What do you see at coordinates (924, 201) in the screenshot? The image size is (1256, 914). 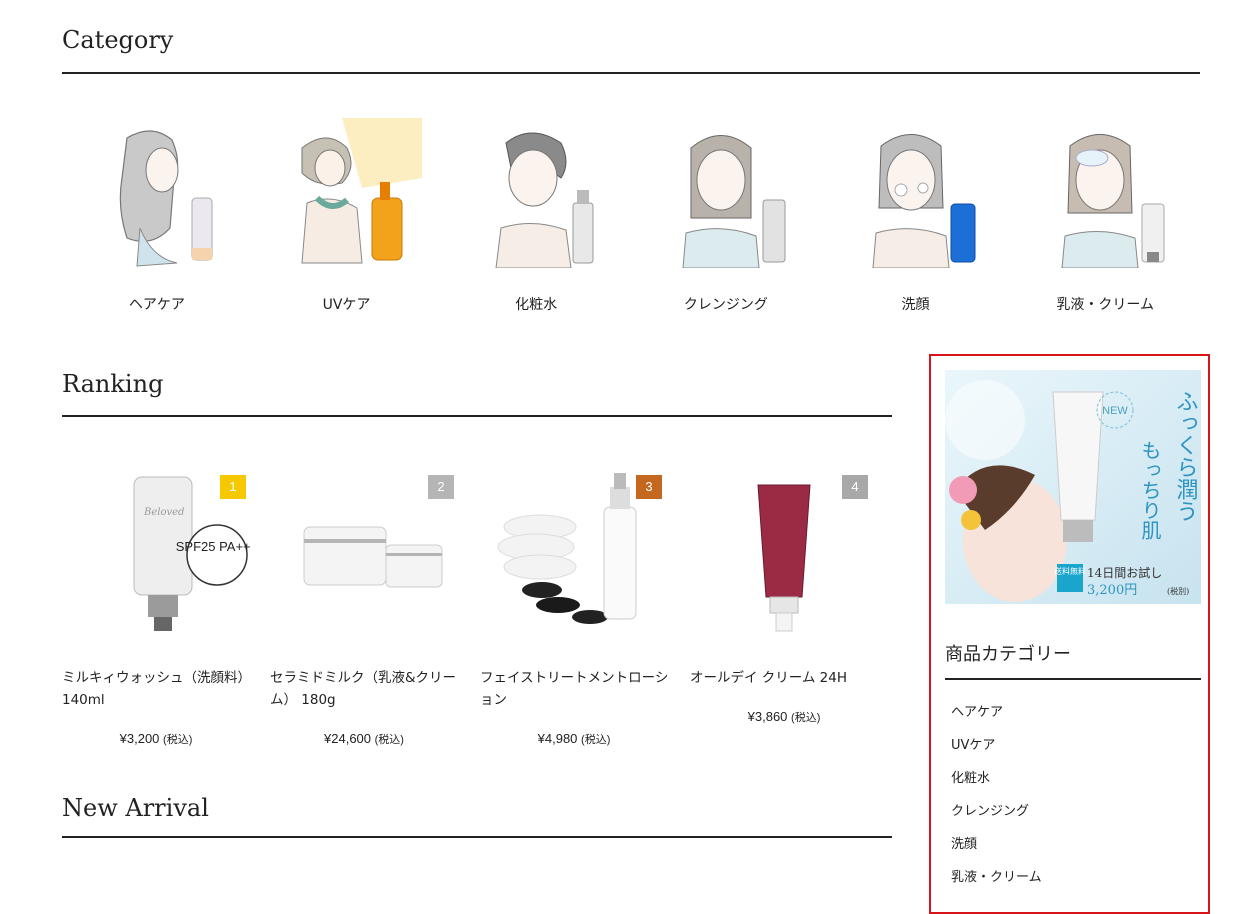 I see `face-wash-illustration-icon` at bounding box center [924, 201].